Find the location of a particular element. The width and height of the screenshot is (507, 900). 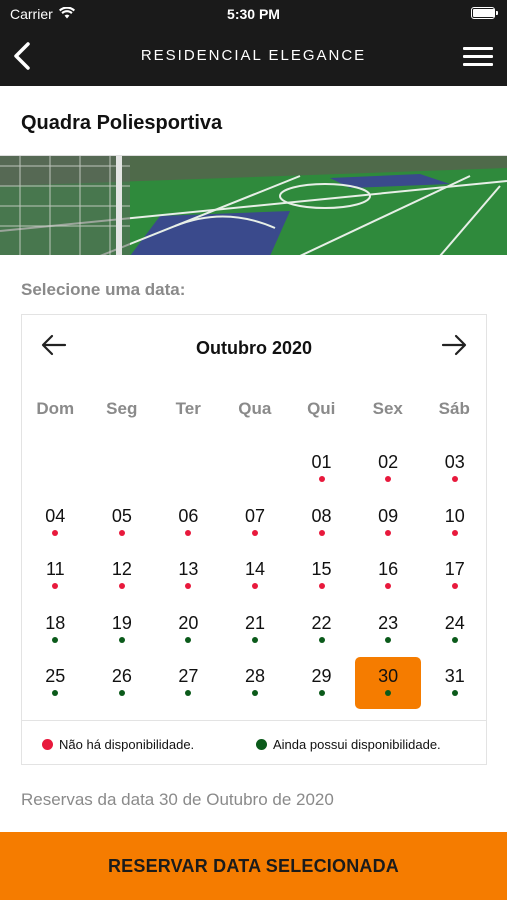

calendar-day-number: 16 is located at coordinates (388, 569).